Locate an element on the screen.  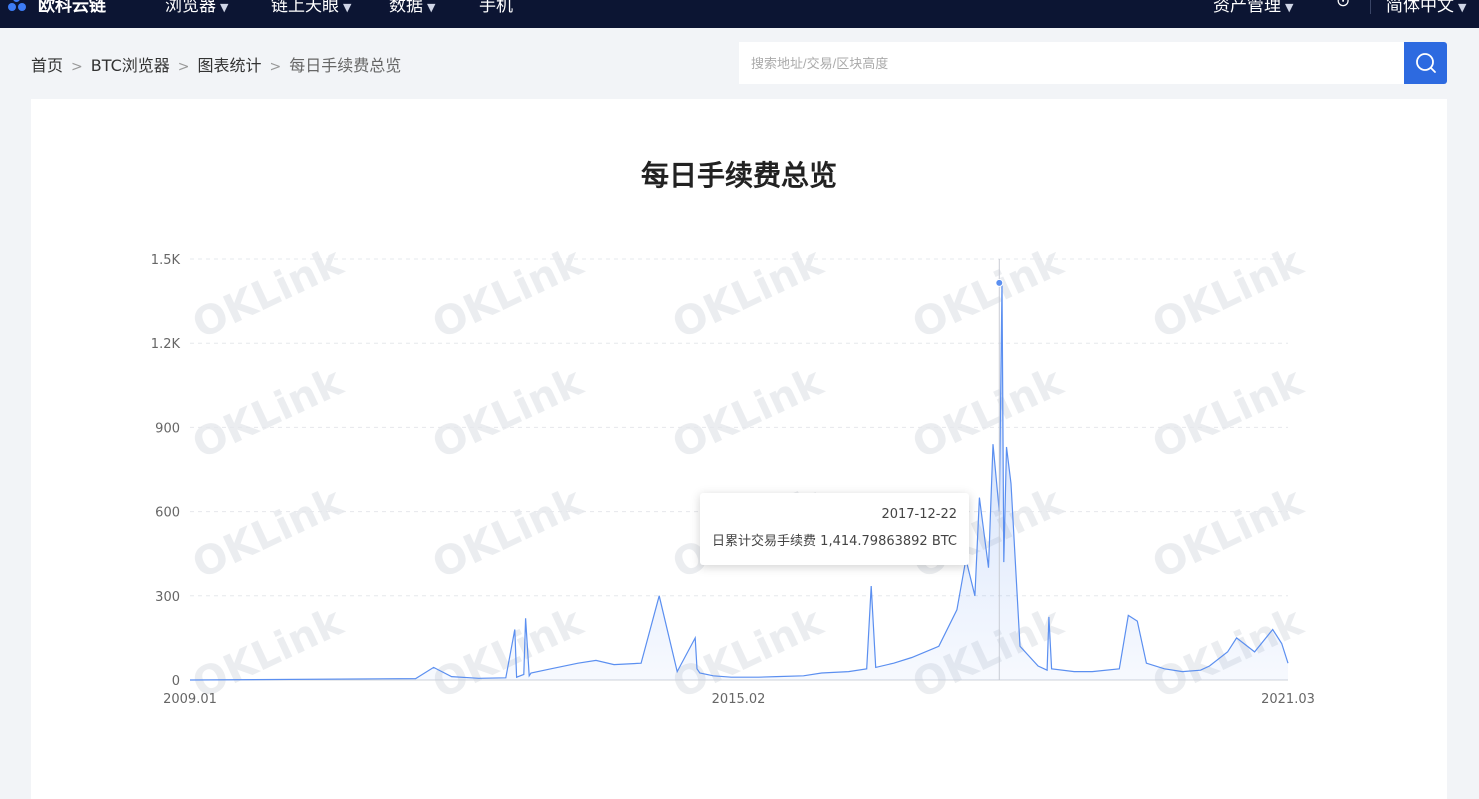
nav-asset-management: 资产管理 ▼ is located at coordinates (1253, 8).